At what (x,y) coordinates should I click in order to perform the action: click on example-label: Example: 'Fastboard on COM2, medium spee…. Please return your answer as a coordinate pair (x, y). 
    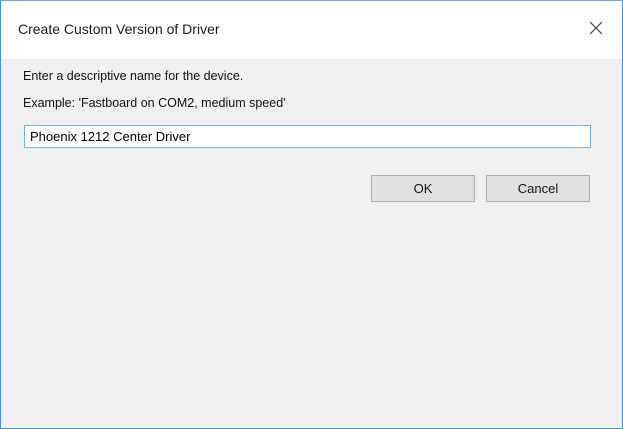
    Looking at the image, I should click on (154, 103).